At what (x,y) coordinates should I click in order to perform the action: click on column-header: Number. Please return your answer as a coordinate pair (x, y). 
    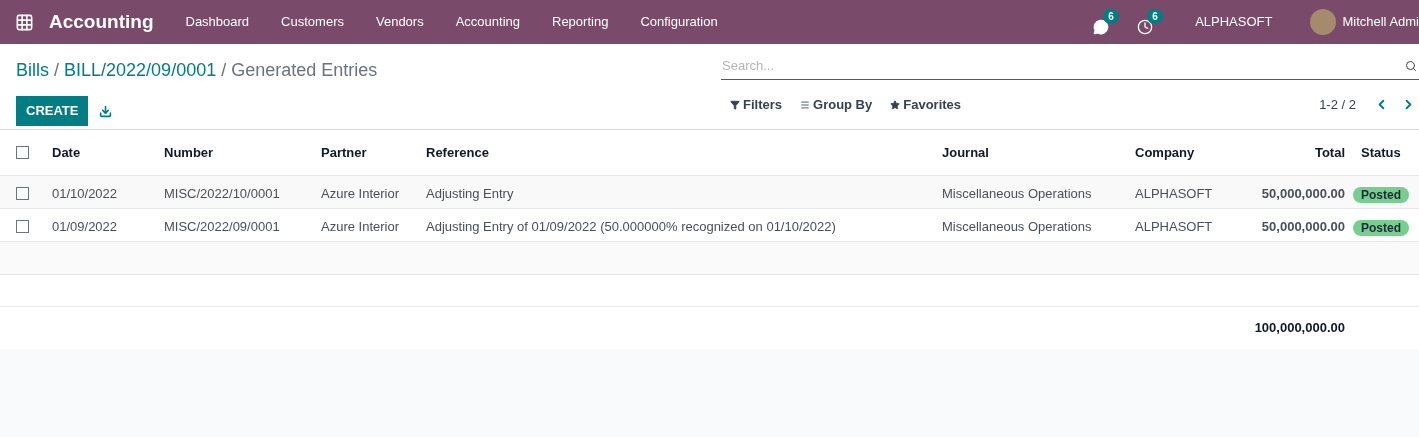
    Looking at the image, I should click on (234, 152).